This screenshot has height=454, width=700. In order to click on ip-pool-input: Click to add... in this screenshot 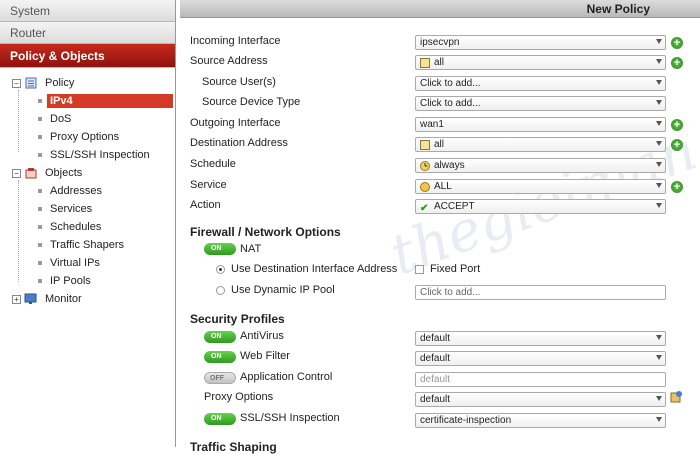, I will do `click(540, 292)`.